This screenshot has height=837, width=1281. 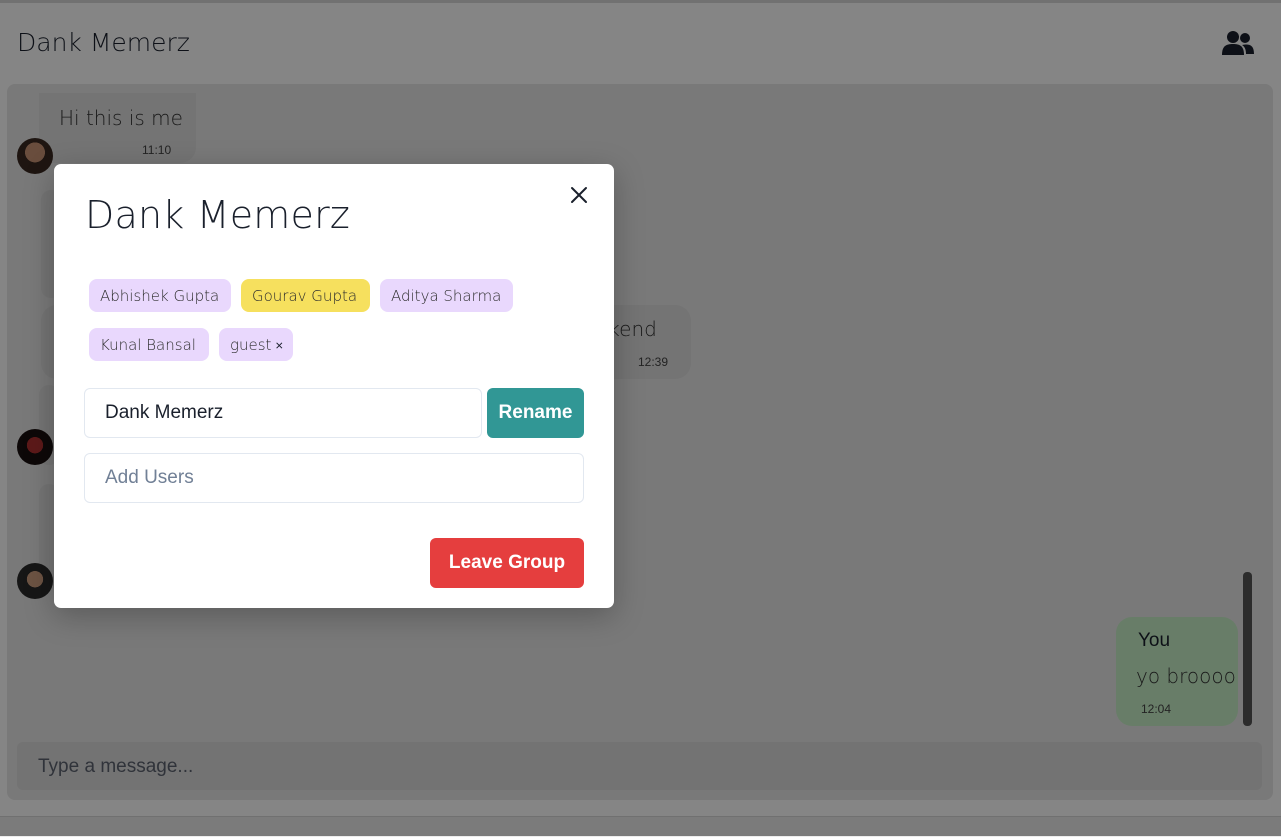 I want to click on member-chip: Abhishek Gupta, so click(x=160, y=295).